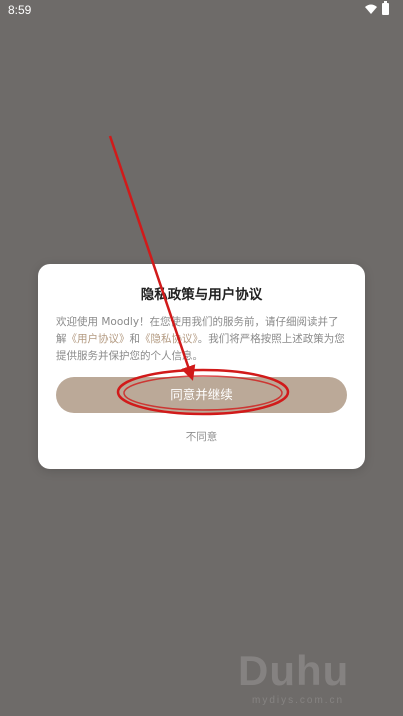  I want to click on body-conjunction-text: 和, so click(135, 339).